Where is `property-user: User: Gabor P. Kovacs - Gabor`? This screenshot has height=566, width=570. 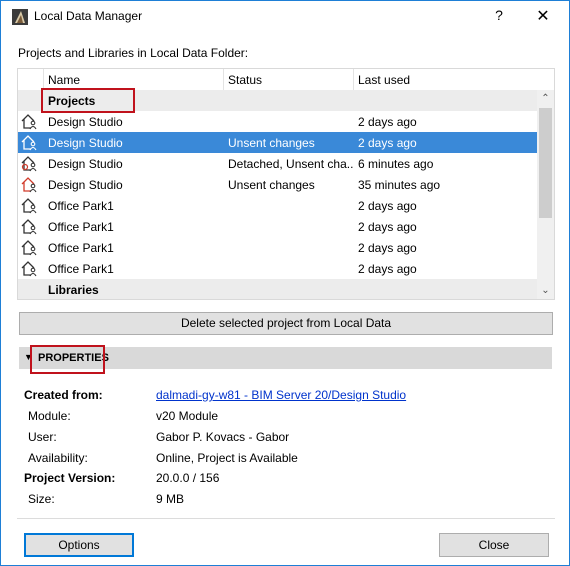
property-user: User: Gabor P. Kovacs - Gabor is located at coordinates (281, 439).